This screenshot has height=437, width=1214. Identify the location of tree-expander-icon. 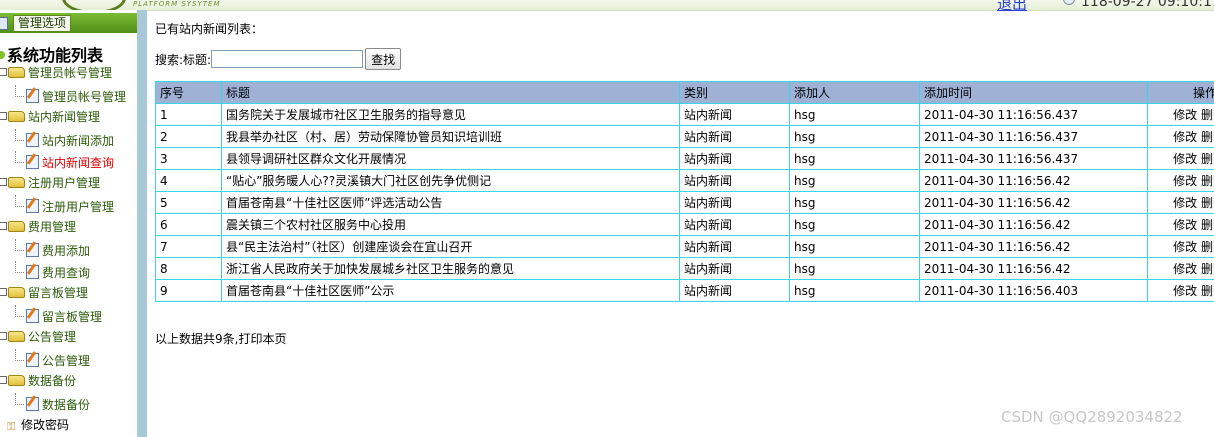
(3, 292).